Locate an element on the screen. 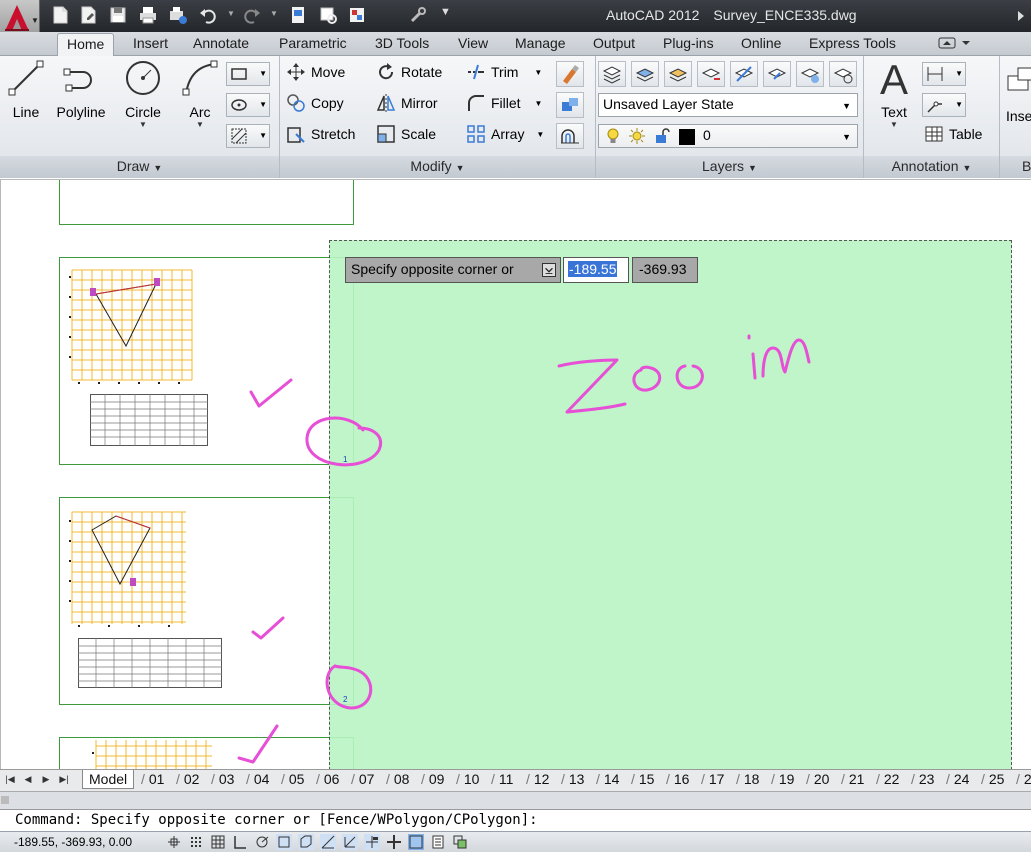  move-button: Move is located at coordinates (315, 74).